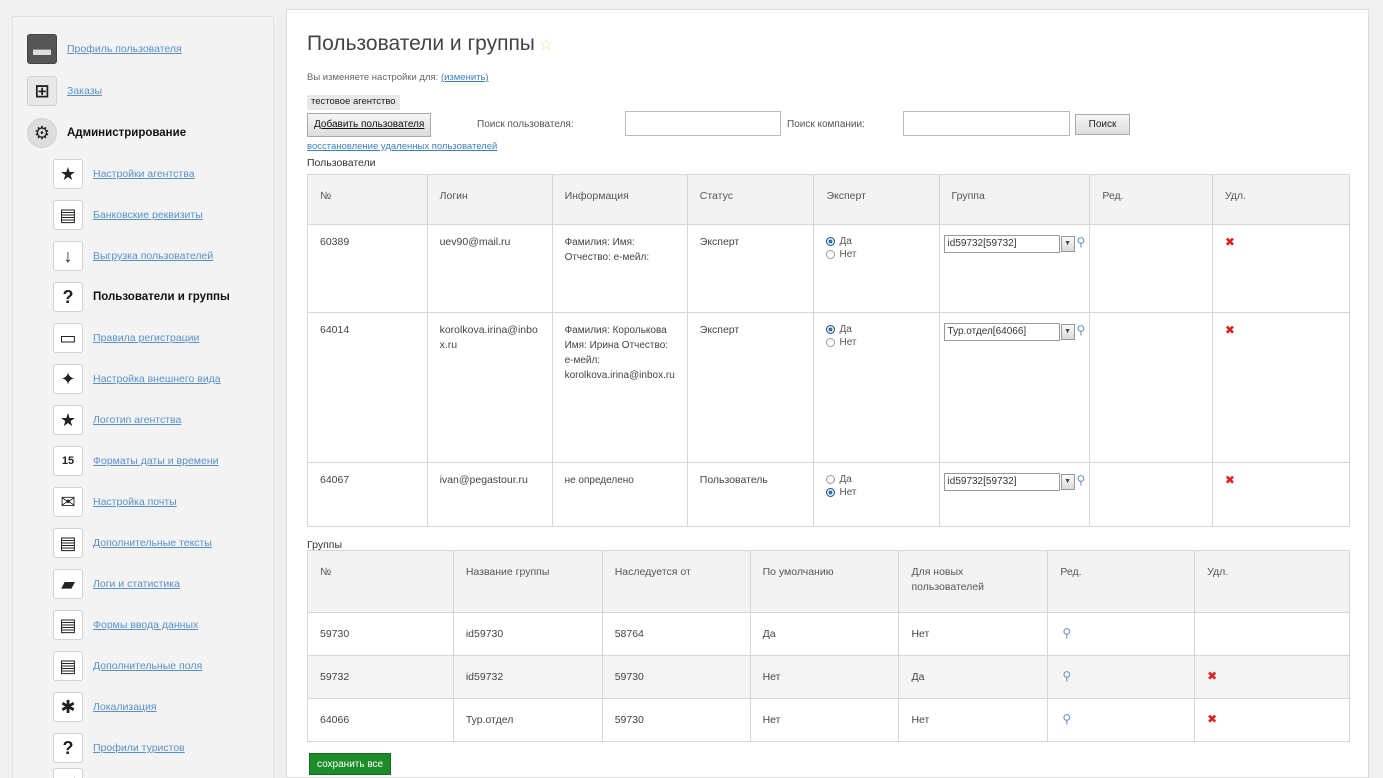  What do you see at coordinates (116, 584) in the screenshot?
I see `sidebar-item-13: ▰ Логи и статистика` at bounding box center [116, 584].